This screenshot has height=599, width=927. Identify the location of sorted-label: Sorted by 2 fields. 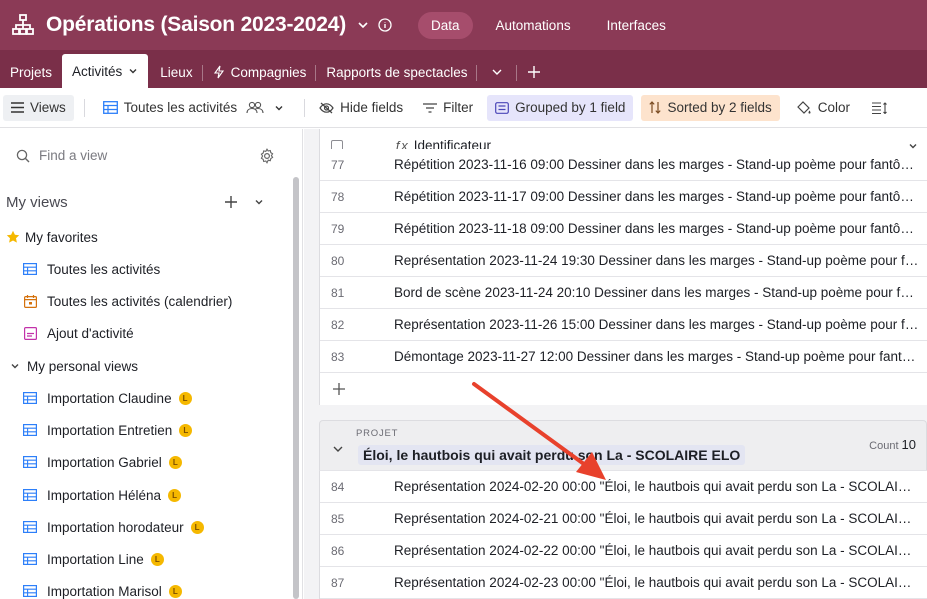
(719, 107).